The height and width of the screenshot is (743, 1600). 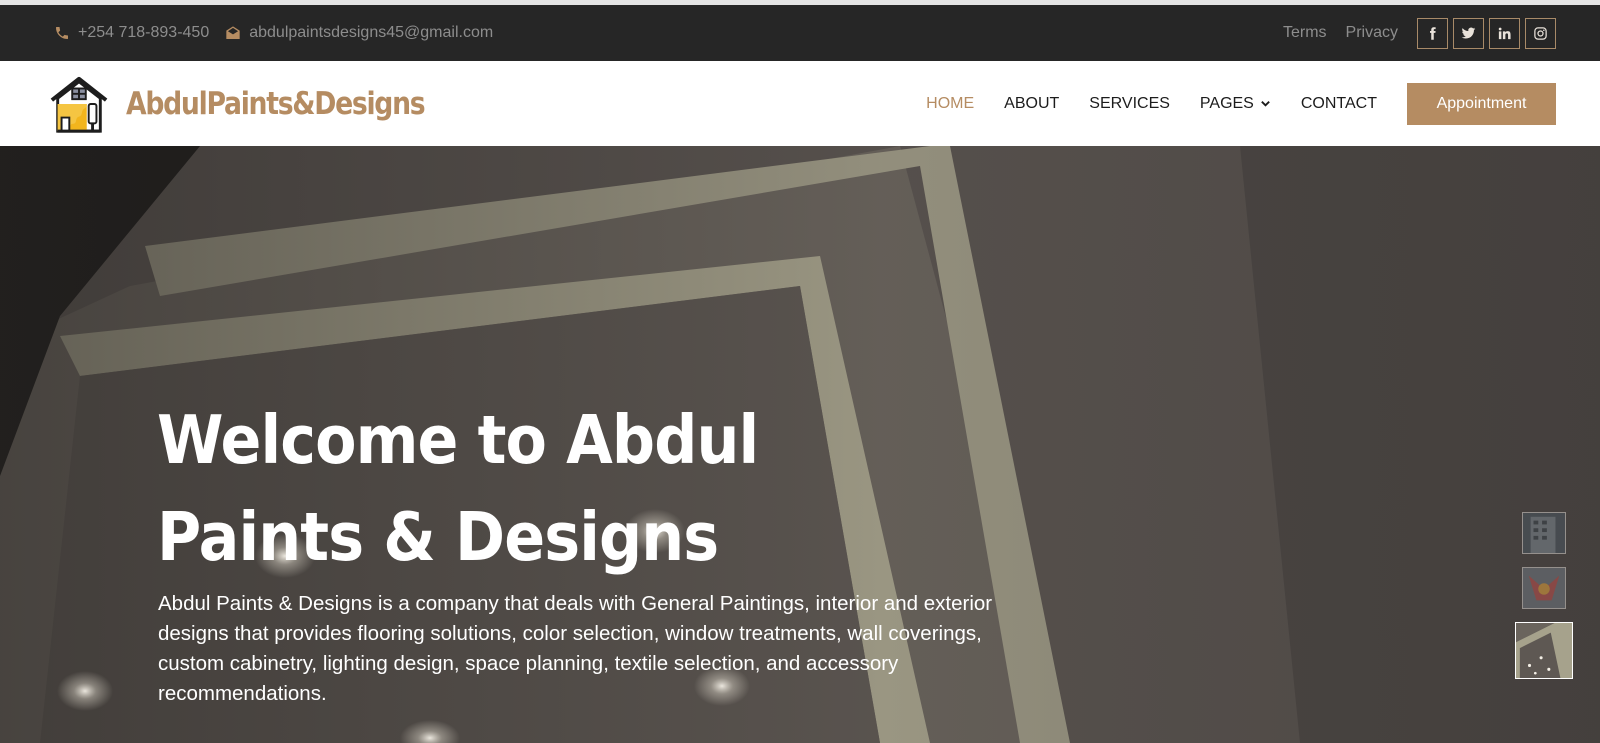 I want to click on slide-thumbnail-3-active, so click(x=1544, y=650).